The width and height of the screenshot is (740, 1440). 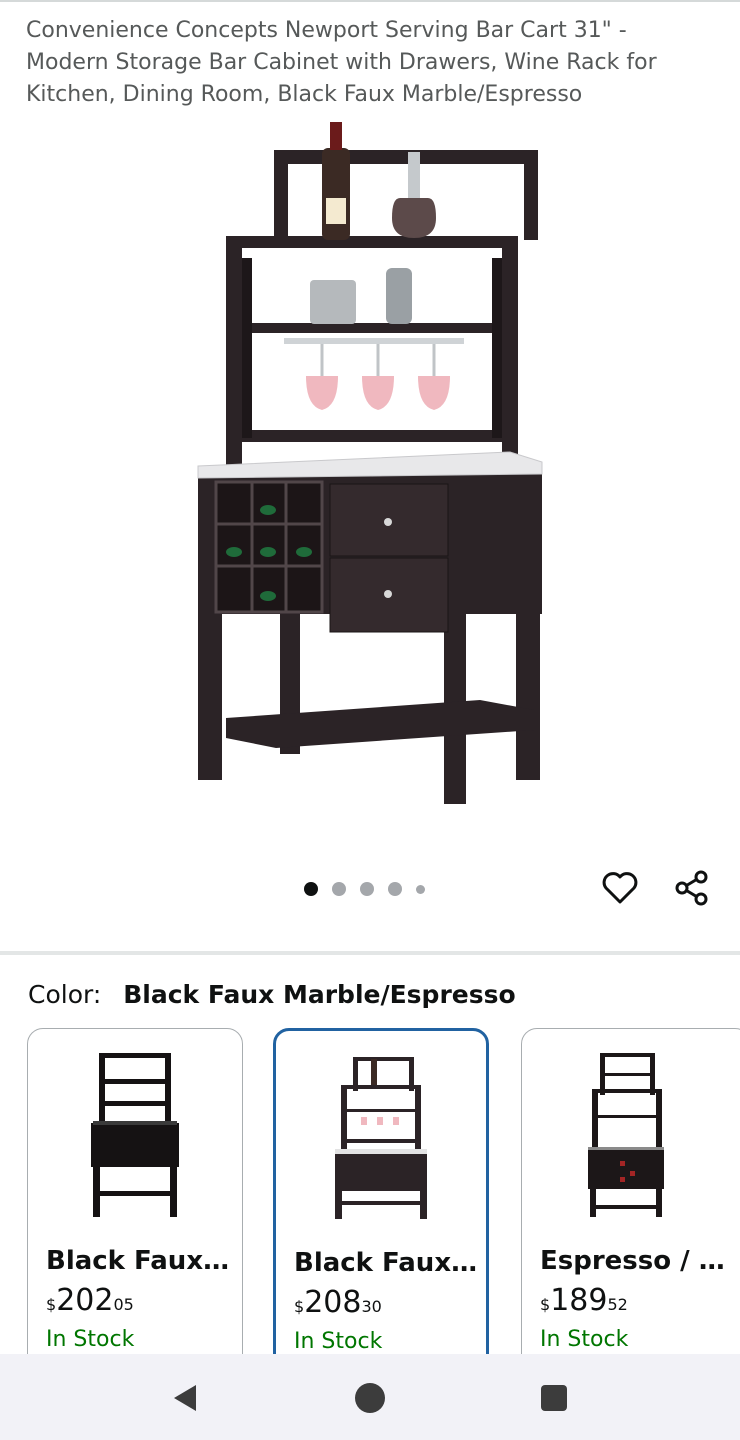 I want to click on section-divider, so click(x=370, y=953).